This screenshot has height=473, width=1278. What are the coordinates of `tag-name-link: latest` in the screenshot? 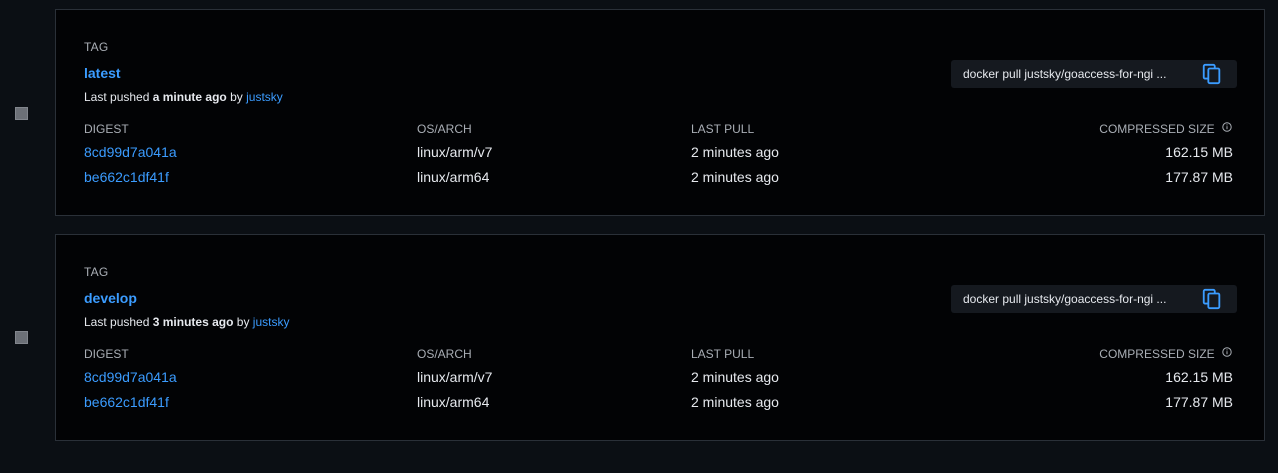 It's located at (102, 73).